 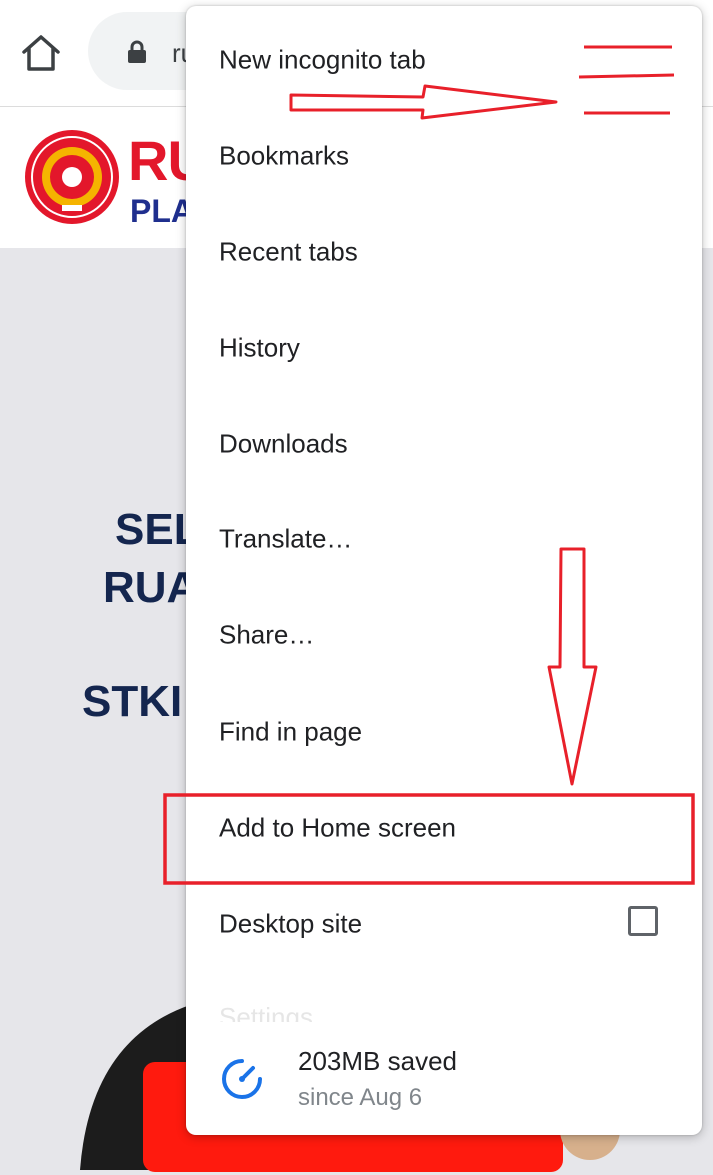 What do you see at coordinates (360, 1097) in the screenshot?
I see `savings-subtitle: since Aug 6` at bounding box center [360, 1097].